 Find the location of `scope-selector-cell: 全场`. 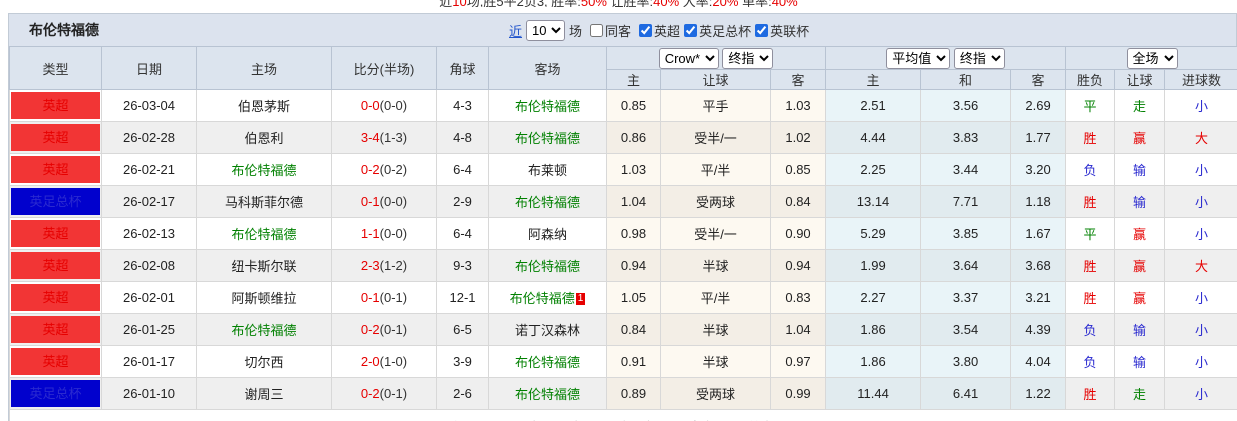

scope-selector-cell: 全场 is located at coordinates (1151, 58).